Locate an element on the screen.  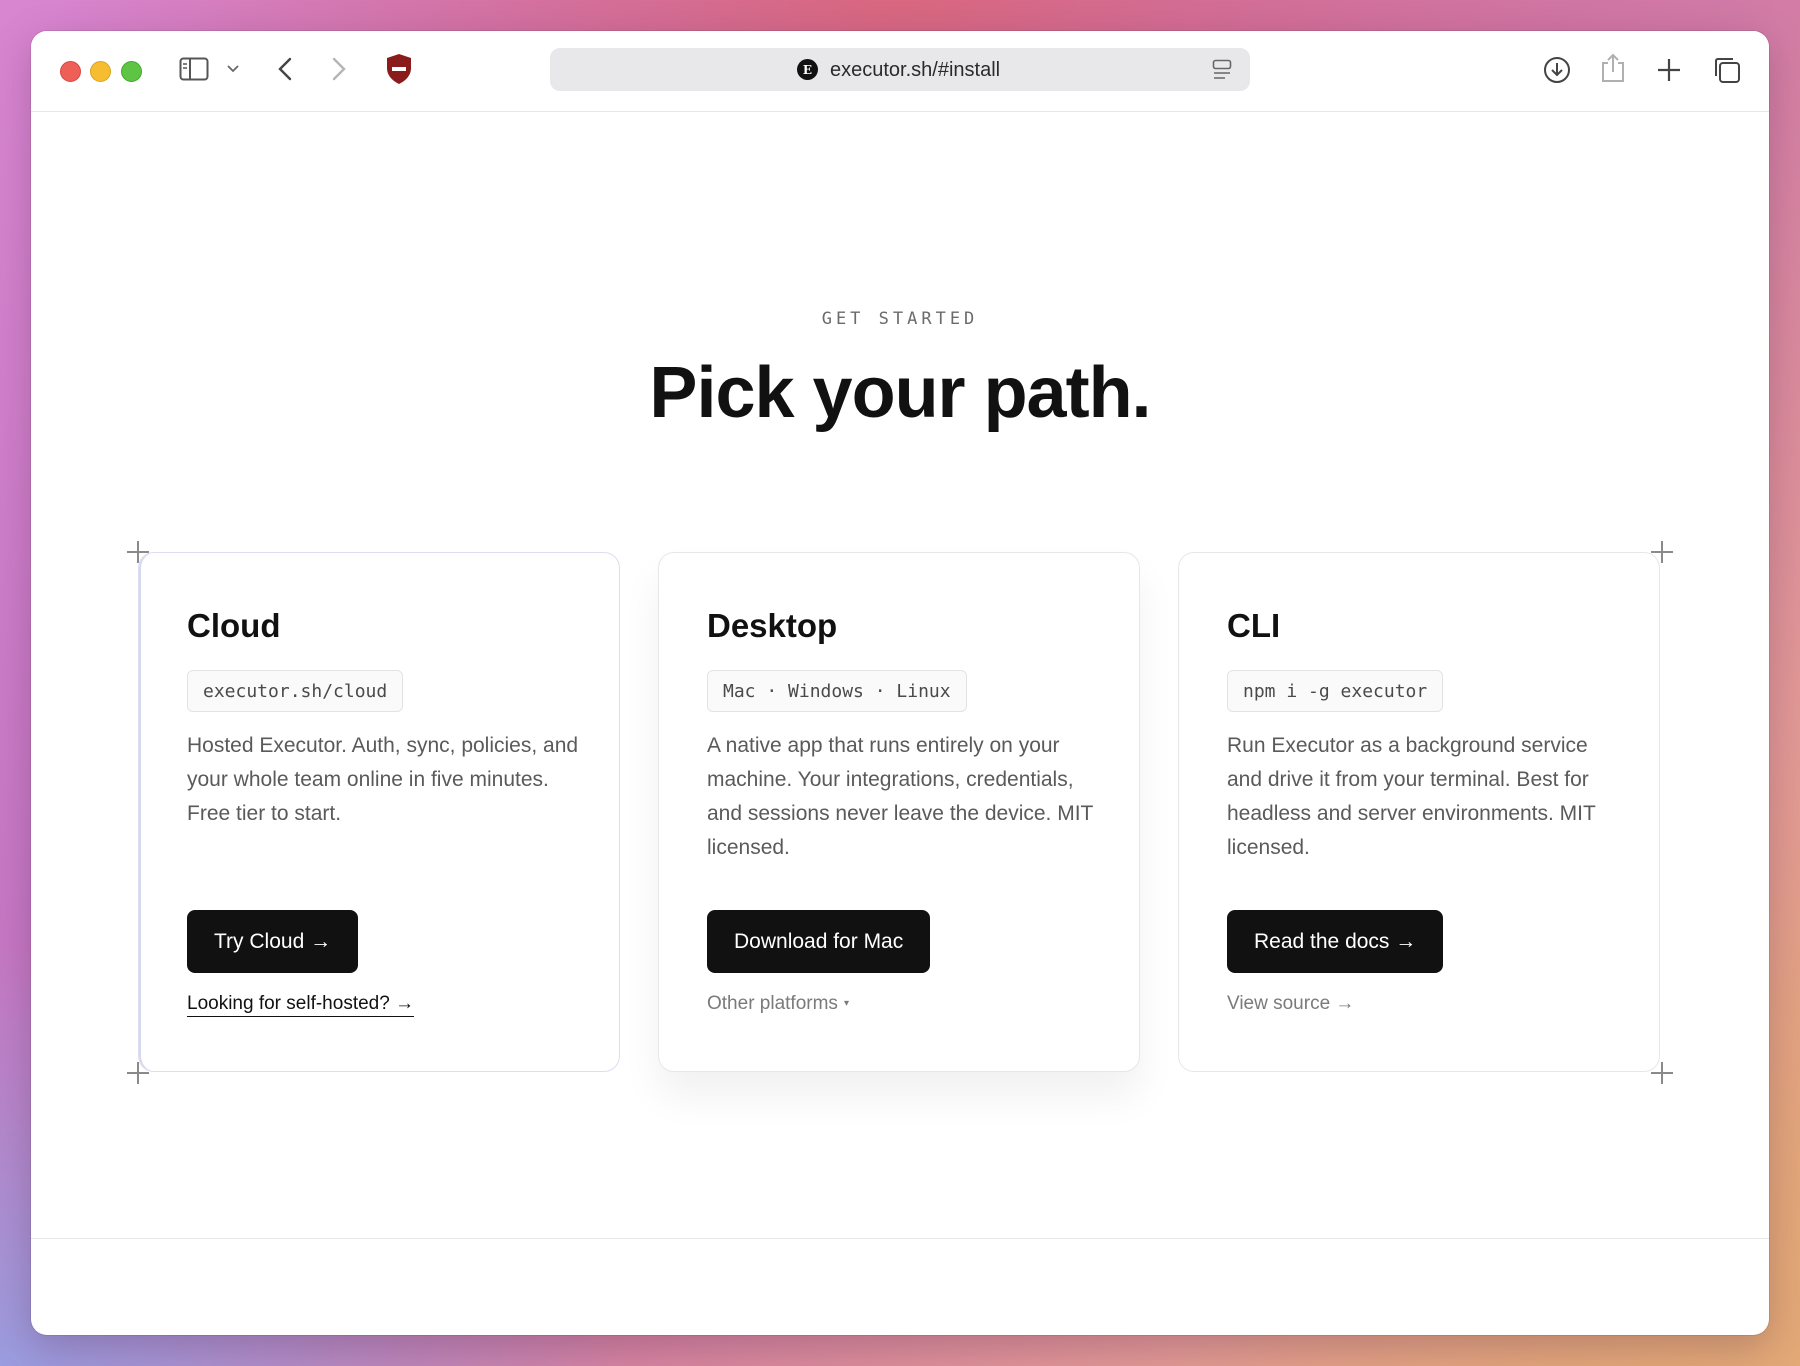
try-cloud-button: Try Cloud → is located at coordinates (273, 941).